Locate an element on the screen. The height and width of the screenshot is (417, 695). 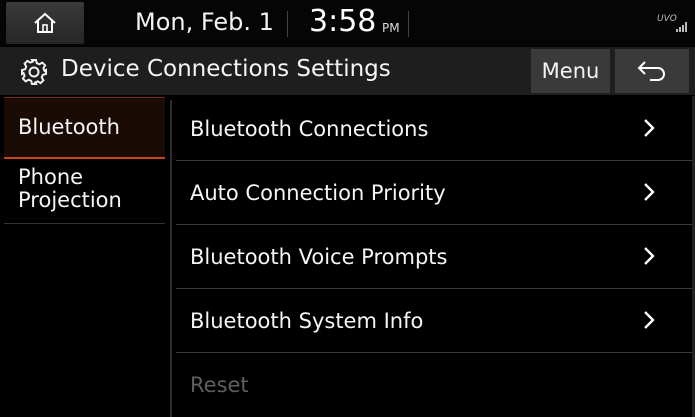
page-title: Device Connections Settings is located at coordinates (226, 69).